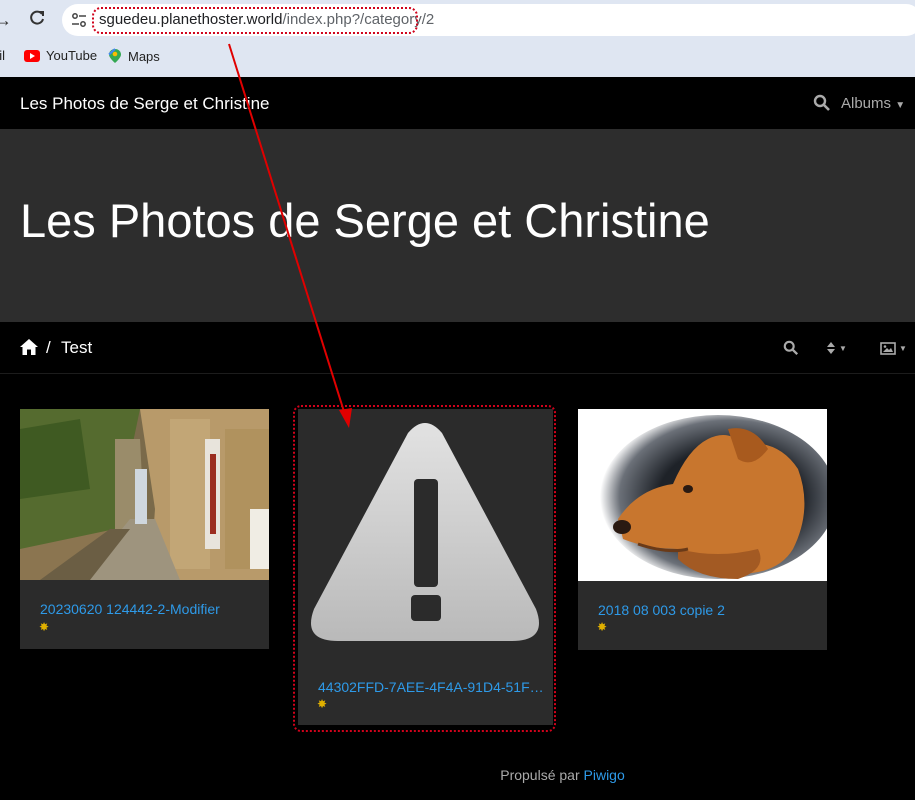  I want to click on forward-icon: →, so click(7, 20).